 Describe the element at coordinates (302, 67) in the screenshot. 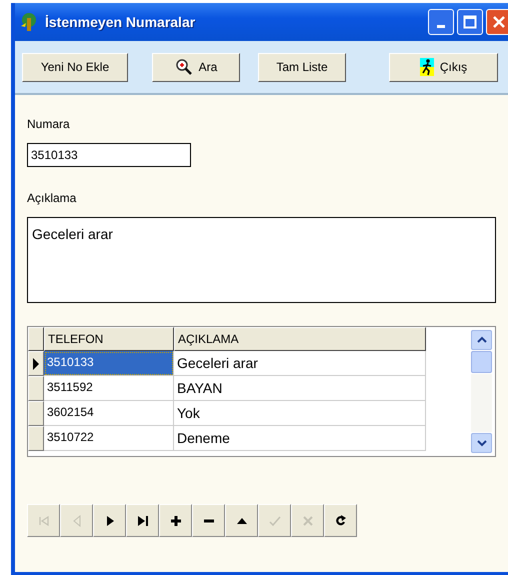

I see `toolbar-button: Tam Liste` at that location.